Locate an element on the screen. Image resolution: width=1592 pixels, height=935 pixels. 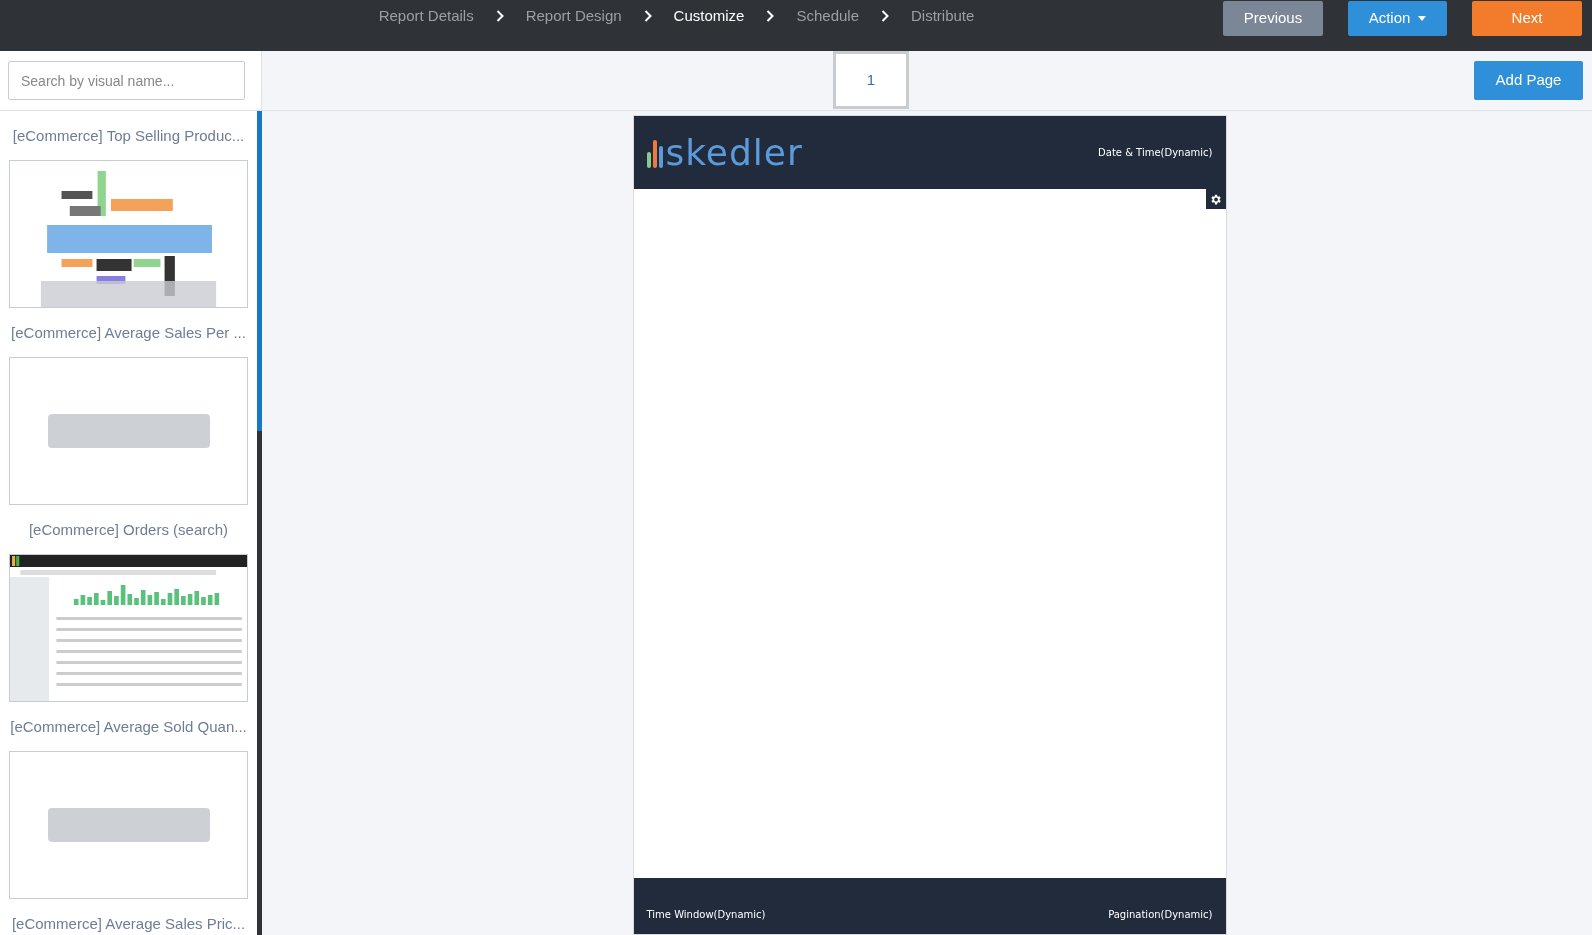
header-text: Date & Time(Dynamic) is located at coordinates (1155, 153).